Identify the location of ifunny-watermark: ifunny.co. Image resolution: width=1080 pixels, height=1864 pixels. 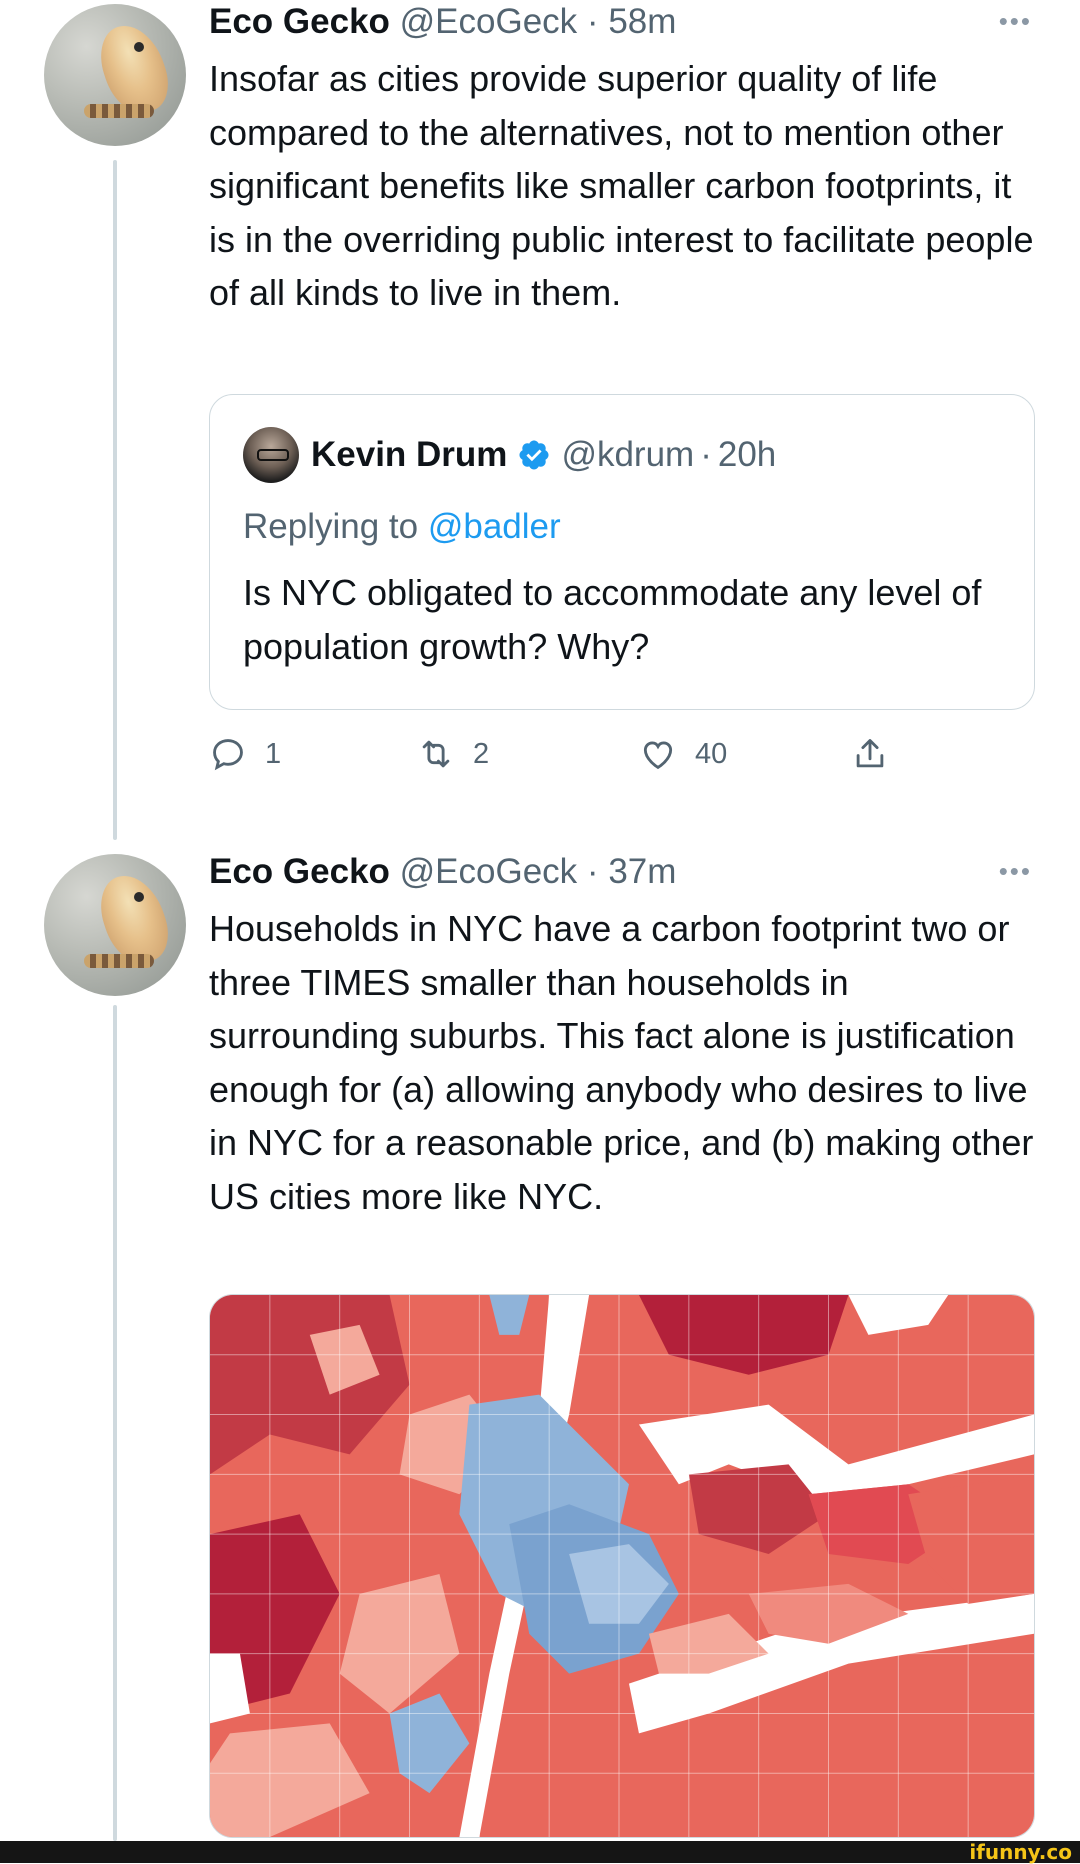
(1020, 1852).